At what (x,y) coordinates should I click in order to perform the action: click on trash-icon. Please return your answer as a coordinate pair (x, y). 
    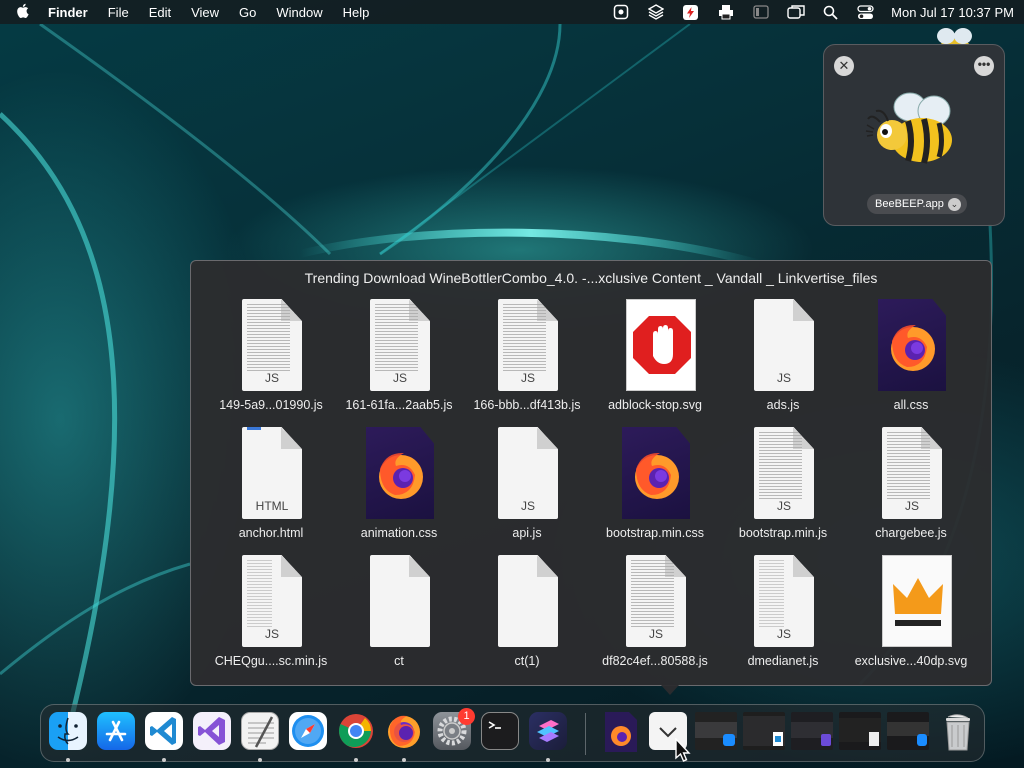
    Looking at the image, I should click on (958, 731).